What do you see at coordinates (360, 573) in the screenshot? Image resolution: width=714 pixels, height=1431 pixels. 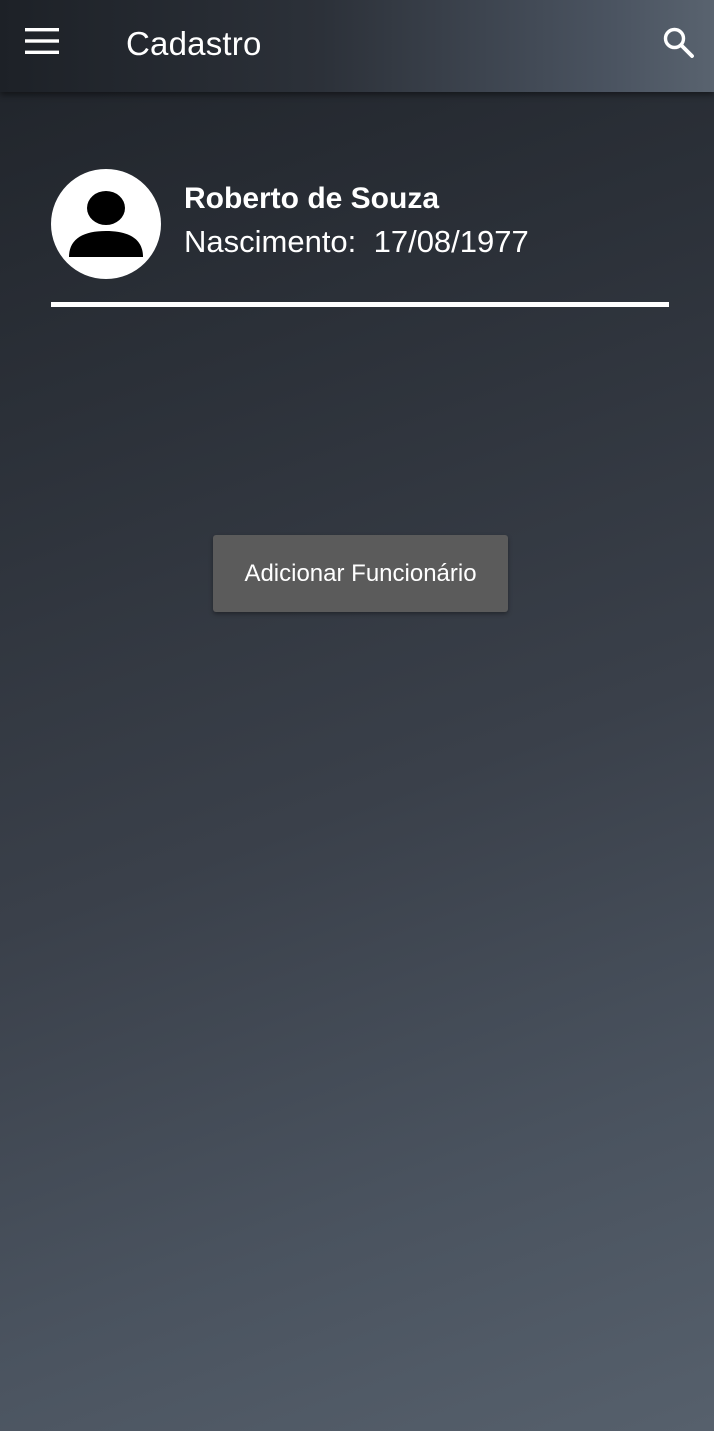 I see `add-employee-button: Adicionar Funcionário` at bounding box center [360, 573].